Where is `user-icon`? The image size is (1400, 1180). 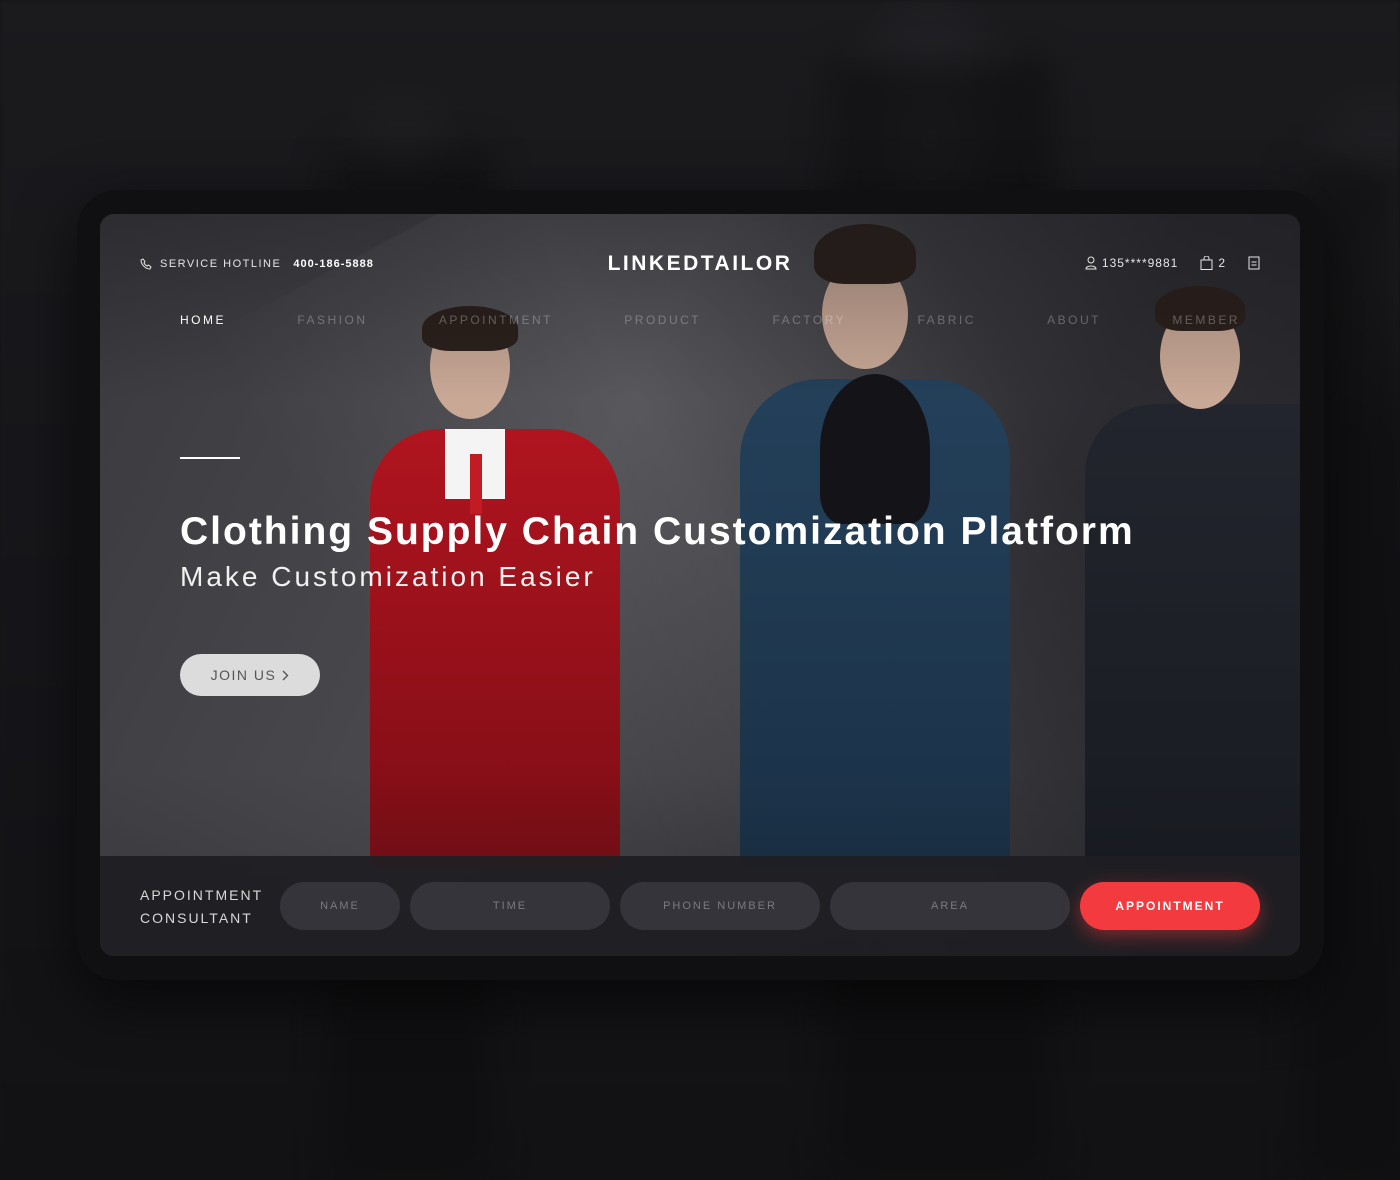 user-icon is located at coordinates (1091, 263).